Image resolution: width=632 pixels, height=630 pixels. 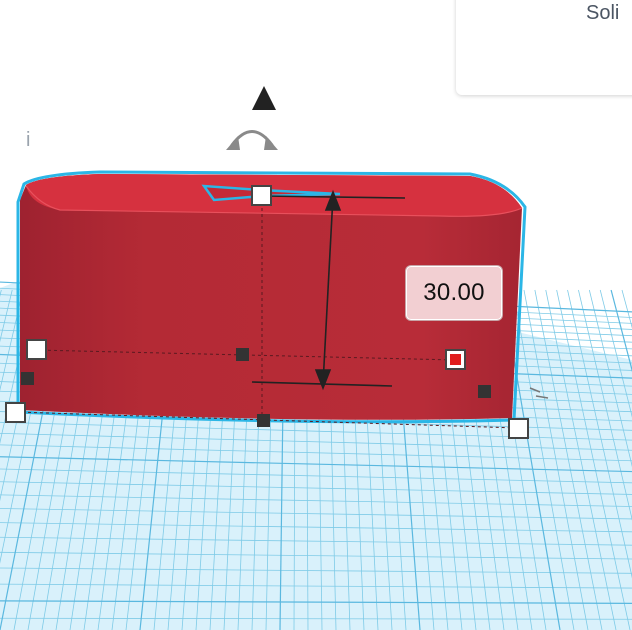 I want to click on corner-handle-left, so click(x=15, y=412).